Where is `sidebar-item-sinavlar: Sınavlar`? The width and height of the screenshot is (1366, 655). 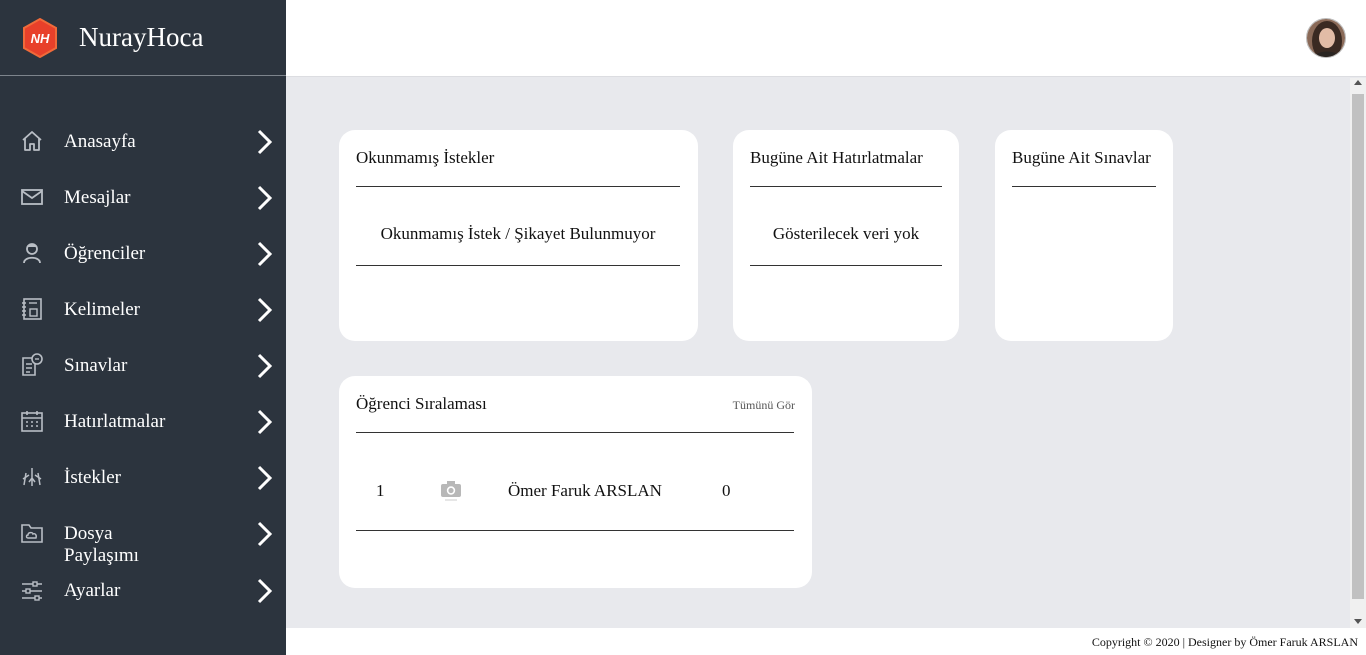 sidebar-item-sinavlar: Sınavlar is located at coordinates (143, 380).